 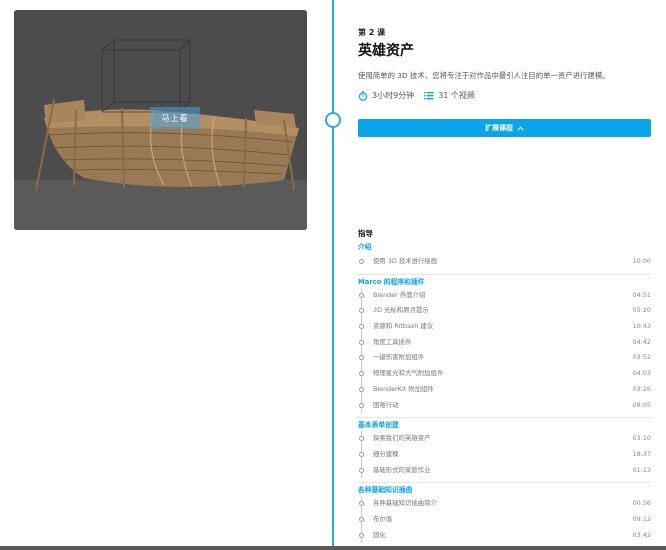 What do you see at coordinates (504, 280) in the screenshot?
I see `section-title: Marco 的程序和插件` at bounding box center [504, 280].